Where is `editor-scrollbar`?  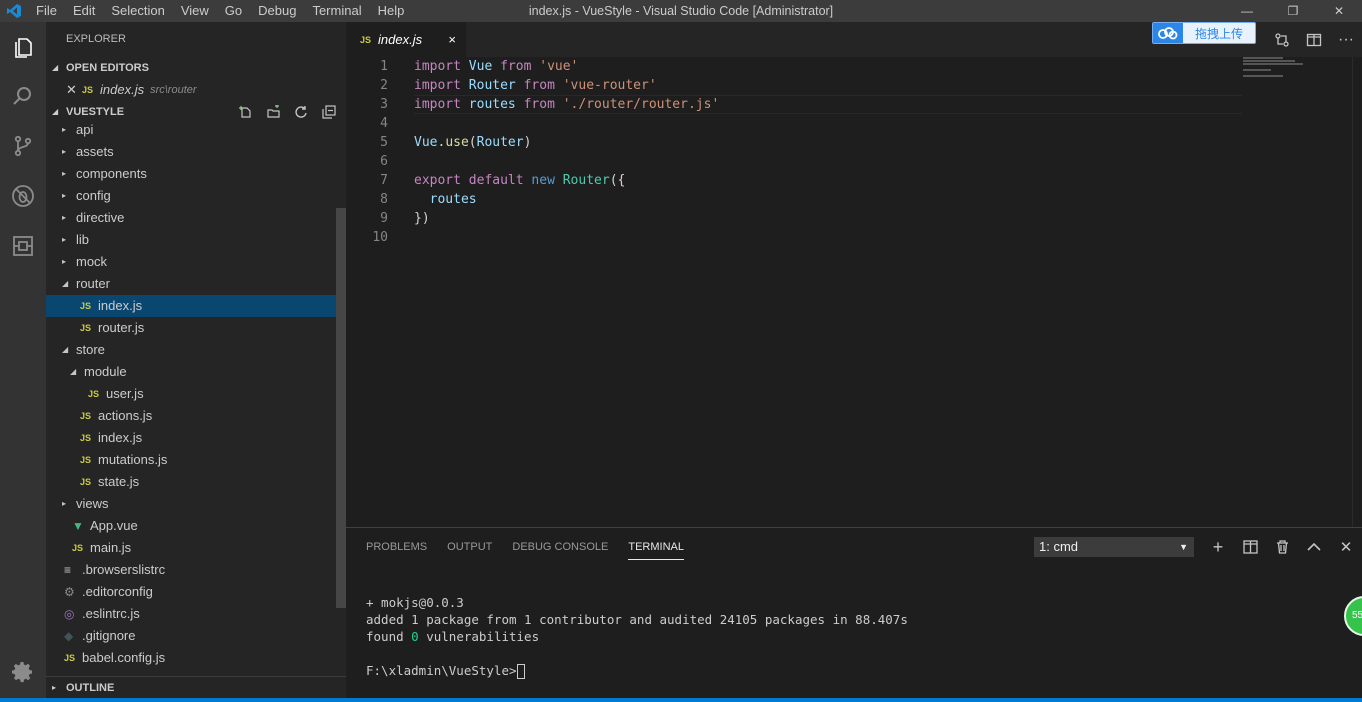
editor-scrollbar is located at coordinates (1357, 292).